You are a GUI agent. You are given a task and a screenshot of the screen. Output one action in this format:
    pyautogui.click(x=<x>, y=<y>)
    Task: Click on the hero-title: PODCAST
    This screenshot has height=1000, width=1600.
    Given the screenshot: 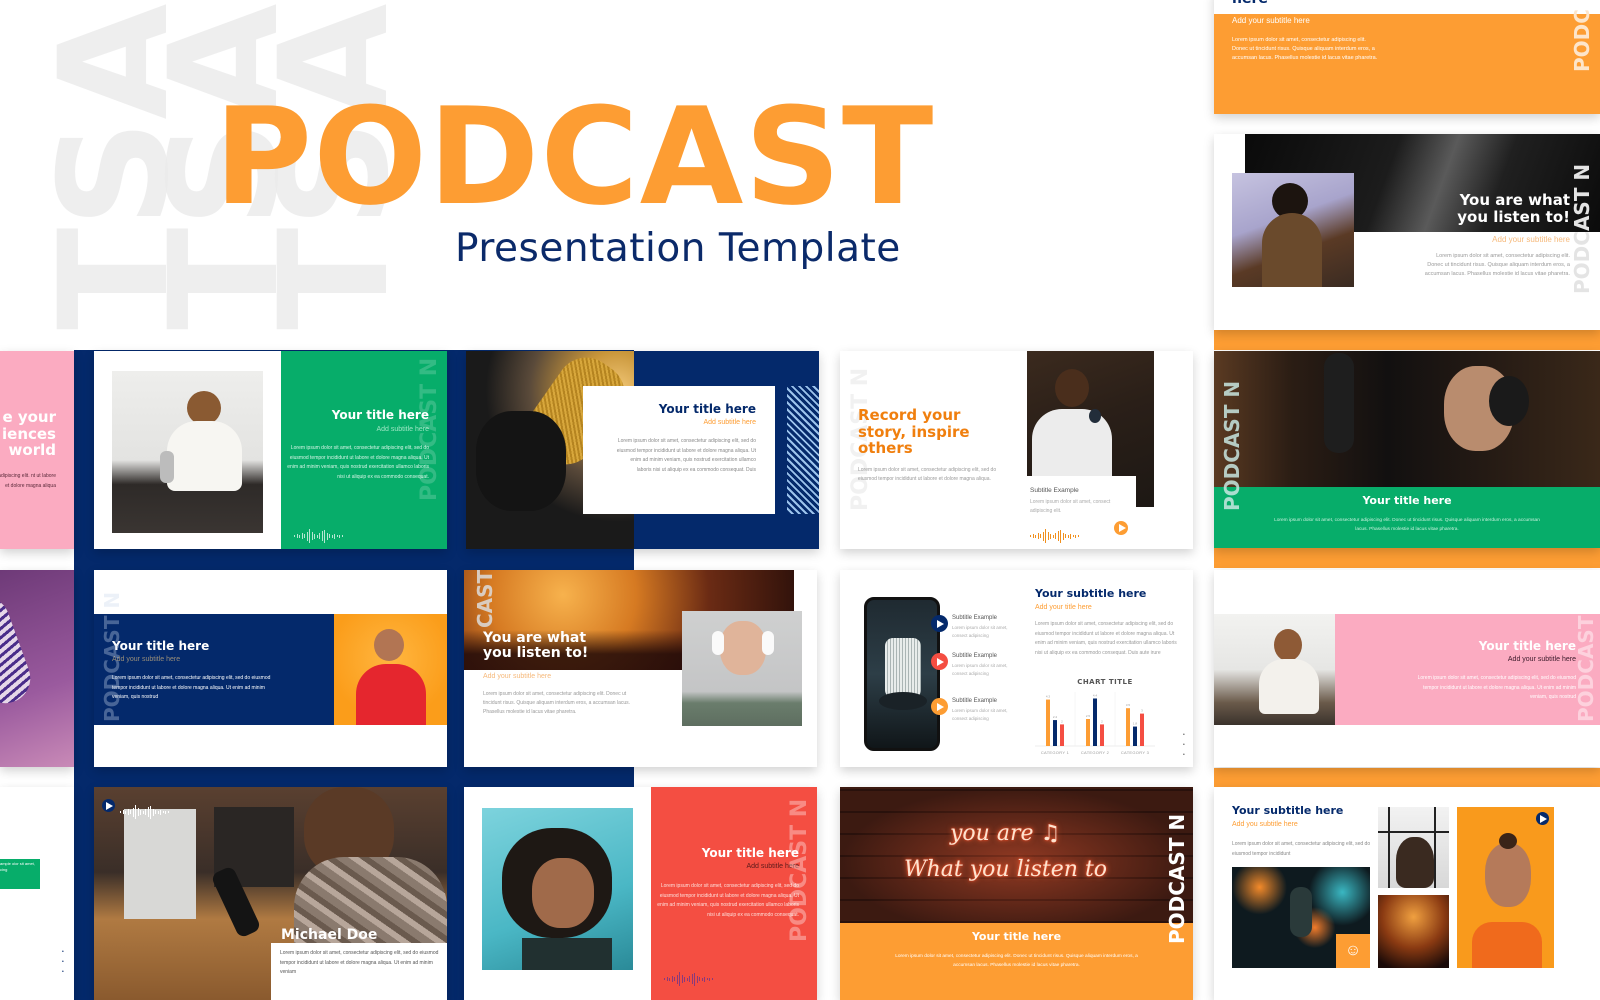 What is the action you would take?
    pyautogui.click(x=574, y=157)
    